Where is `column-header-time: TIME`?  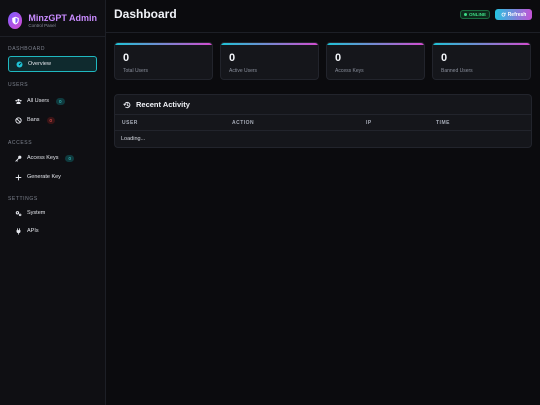
column-header-time: TIME is located at coordinates (443, 123).